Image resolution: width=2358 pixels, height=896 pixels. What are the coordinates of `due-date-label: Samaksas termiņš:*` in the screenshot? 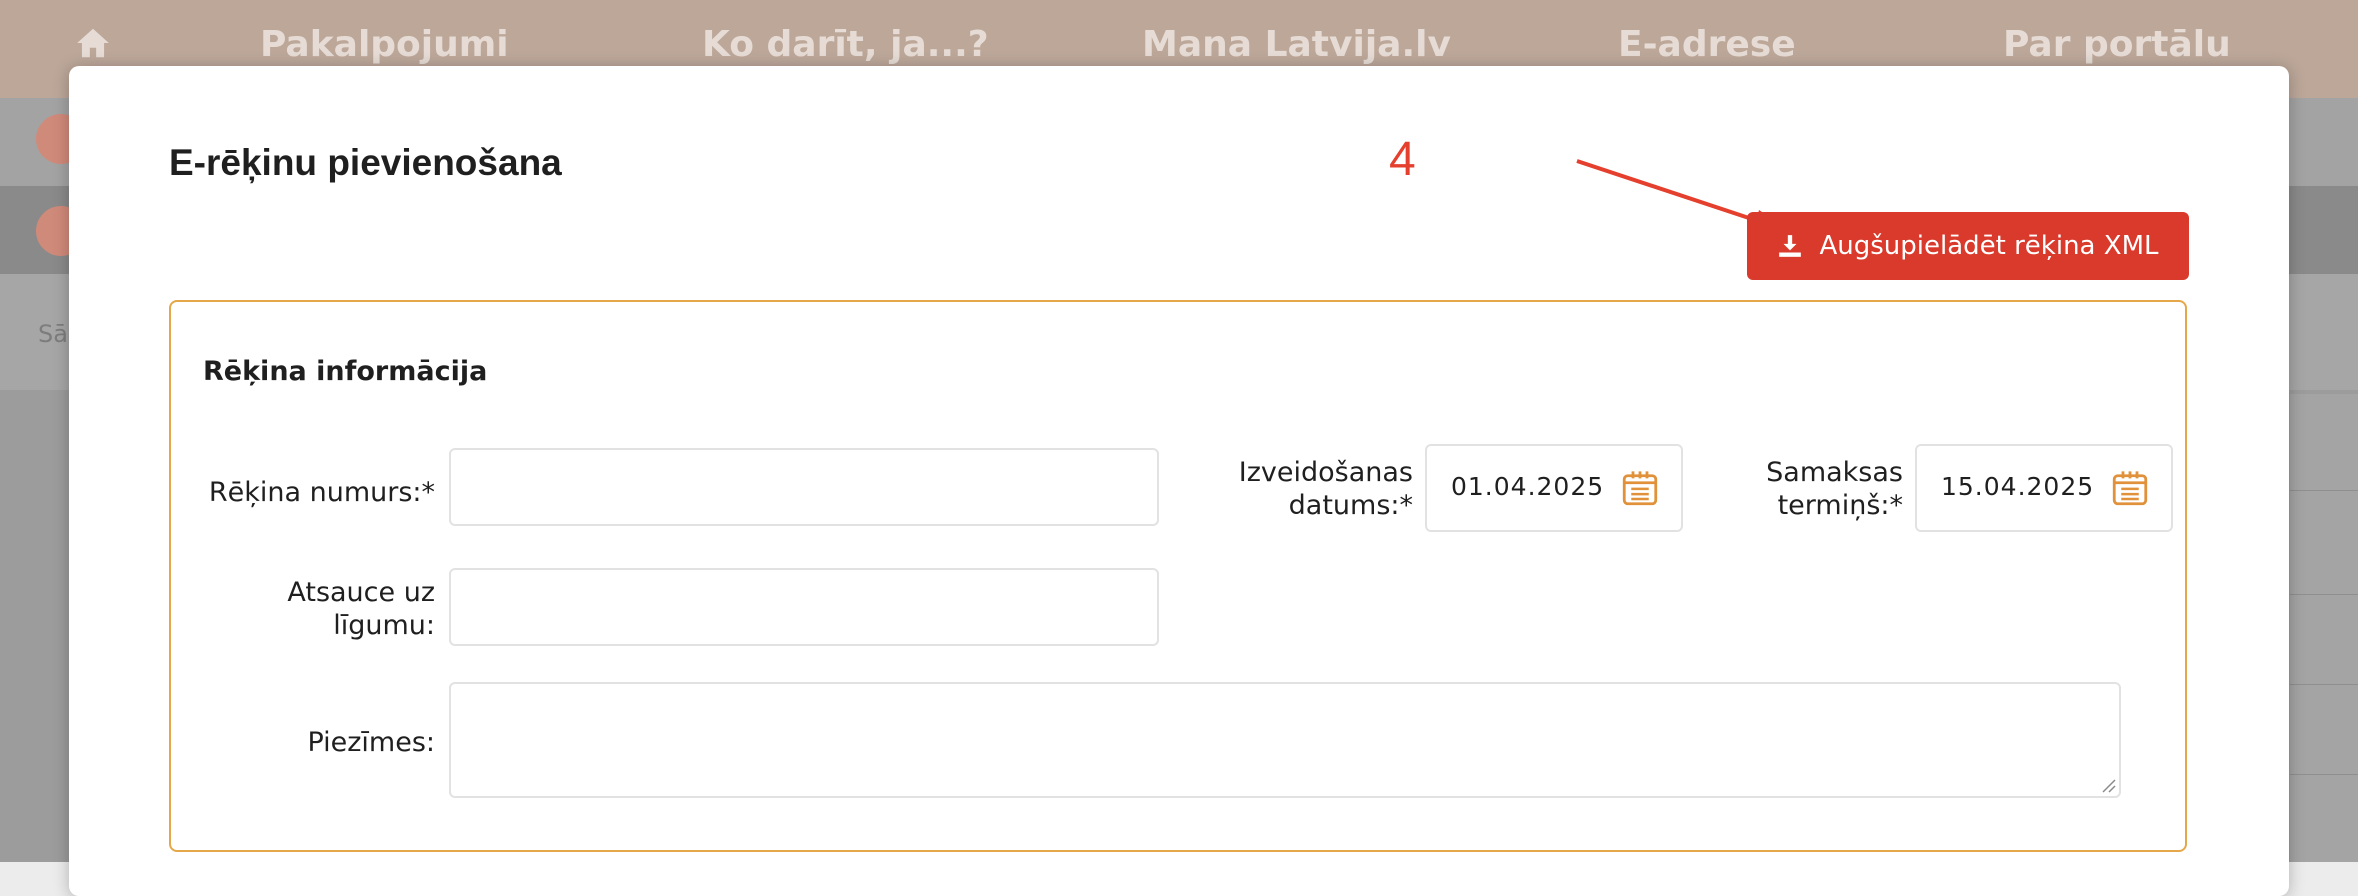 It's located at (1834, 489).